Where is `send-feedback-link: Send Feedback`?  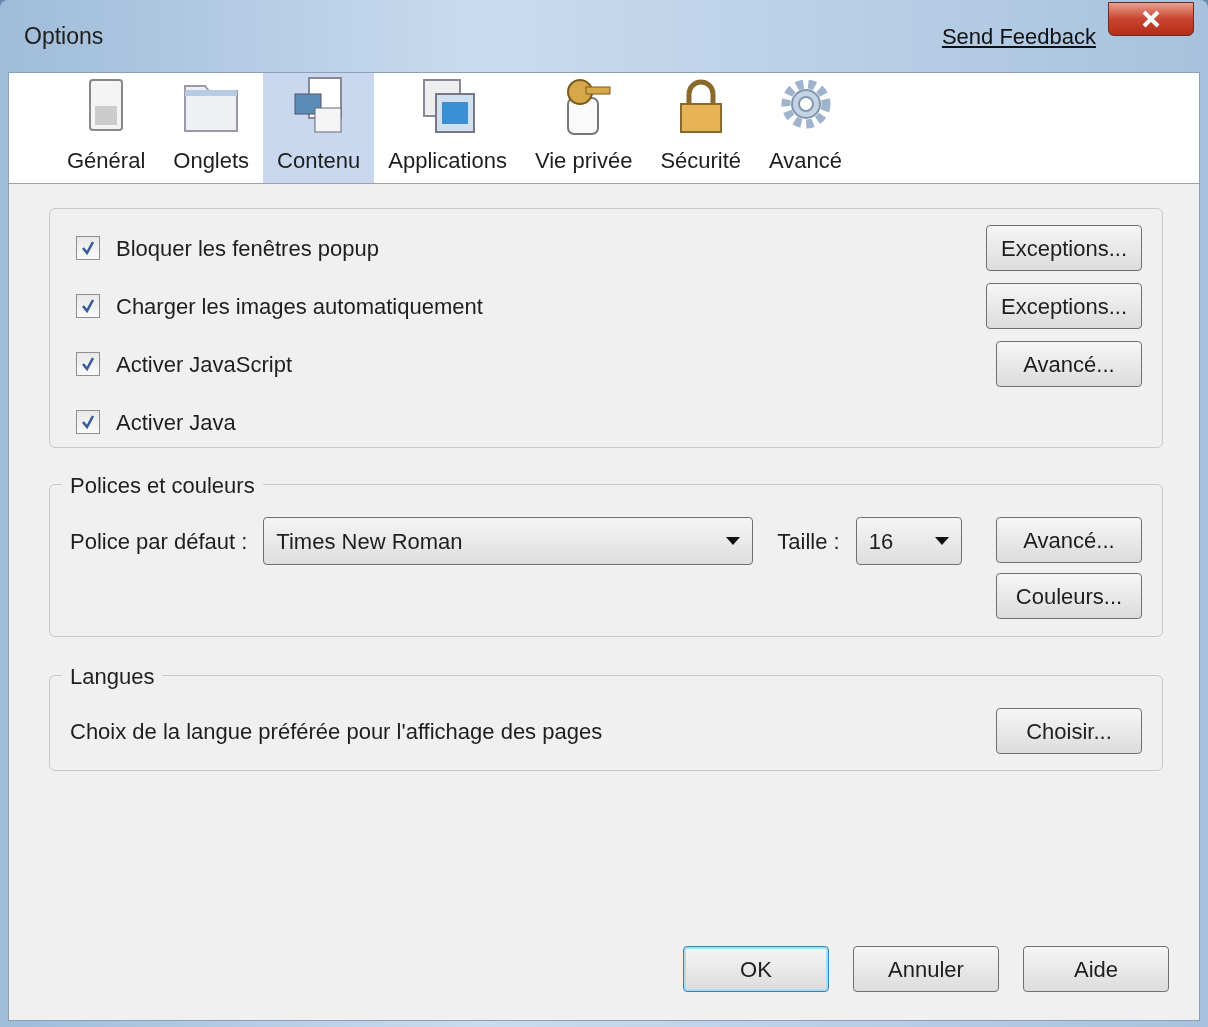 send-feedback-link: Send Feedback is located at coordinates (1018, 36).